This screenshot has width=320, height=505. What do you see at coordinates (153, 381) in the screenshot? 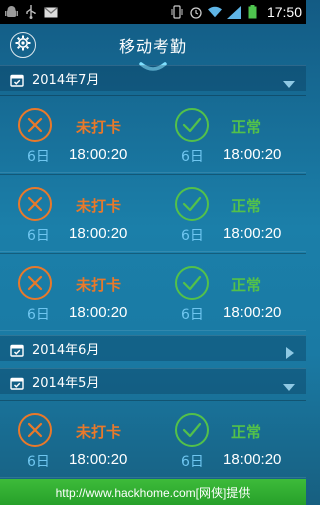
I see `month-header-2014-05: 2014年5月` at bounding box center [153, 381].